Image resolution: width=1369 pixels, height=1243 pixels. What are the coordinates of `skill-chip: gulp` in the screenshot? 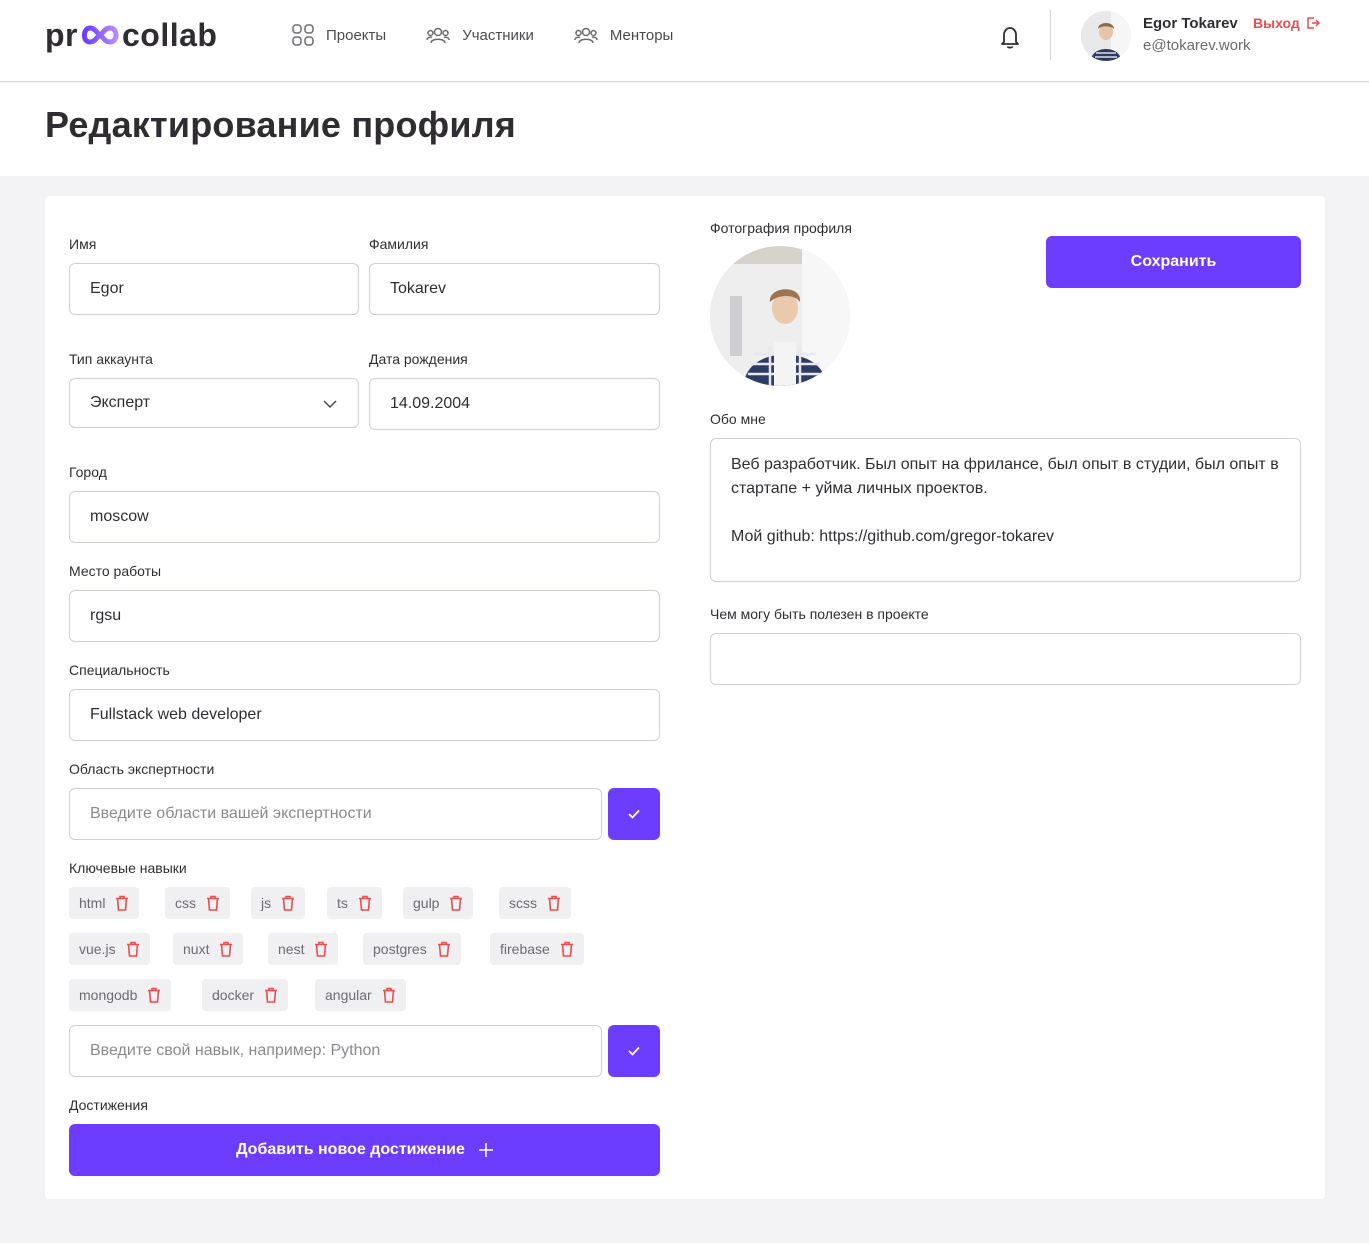 It's located at (438, 903).